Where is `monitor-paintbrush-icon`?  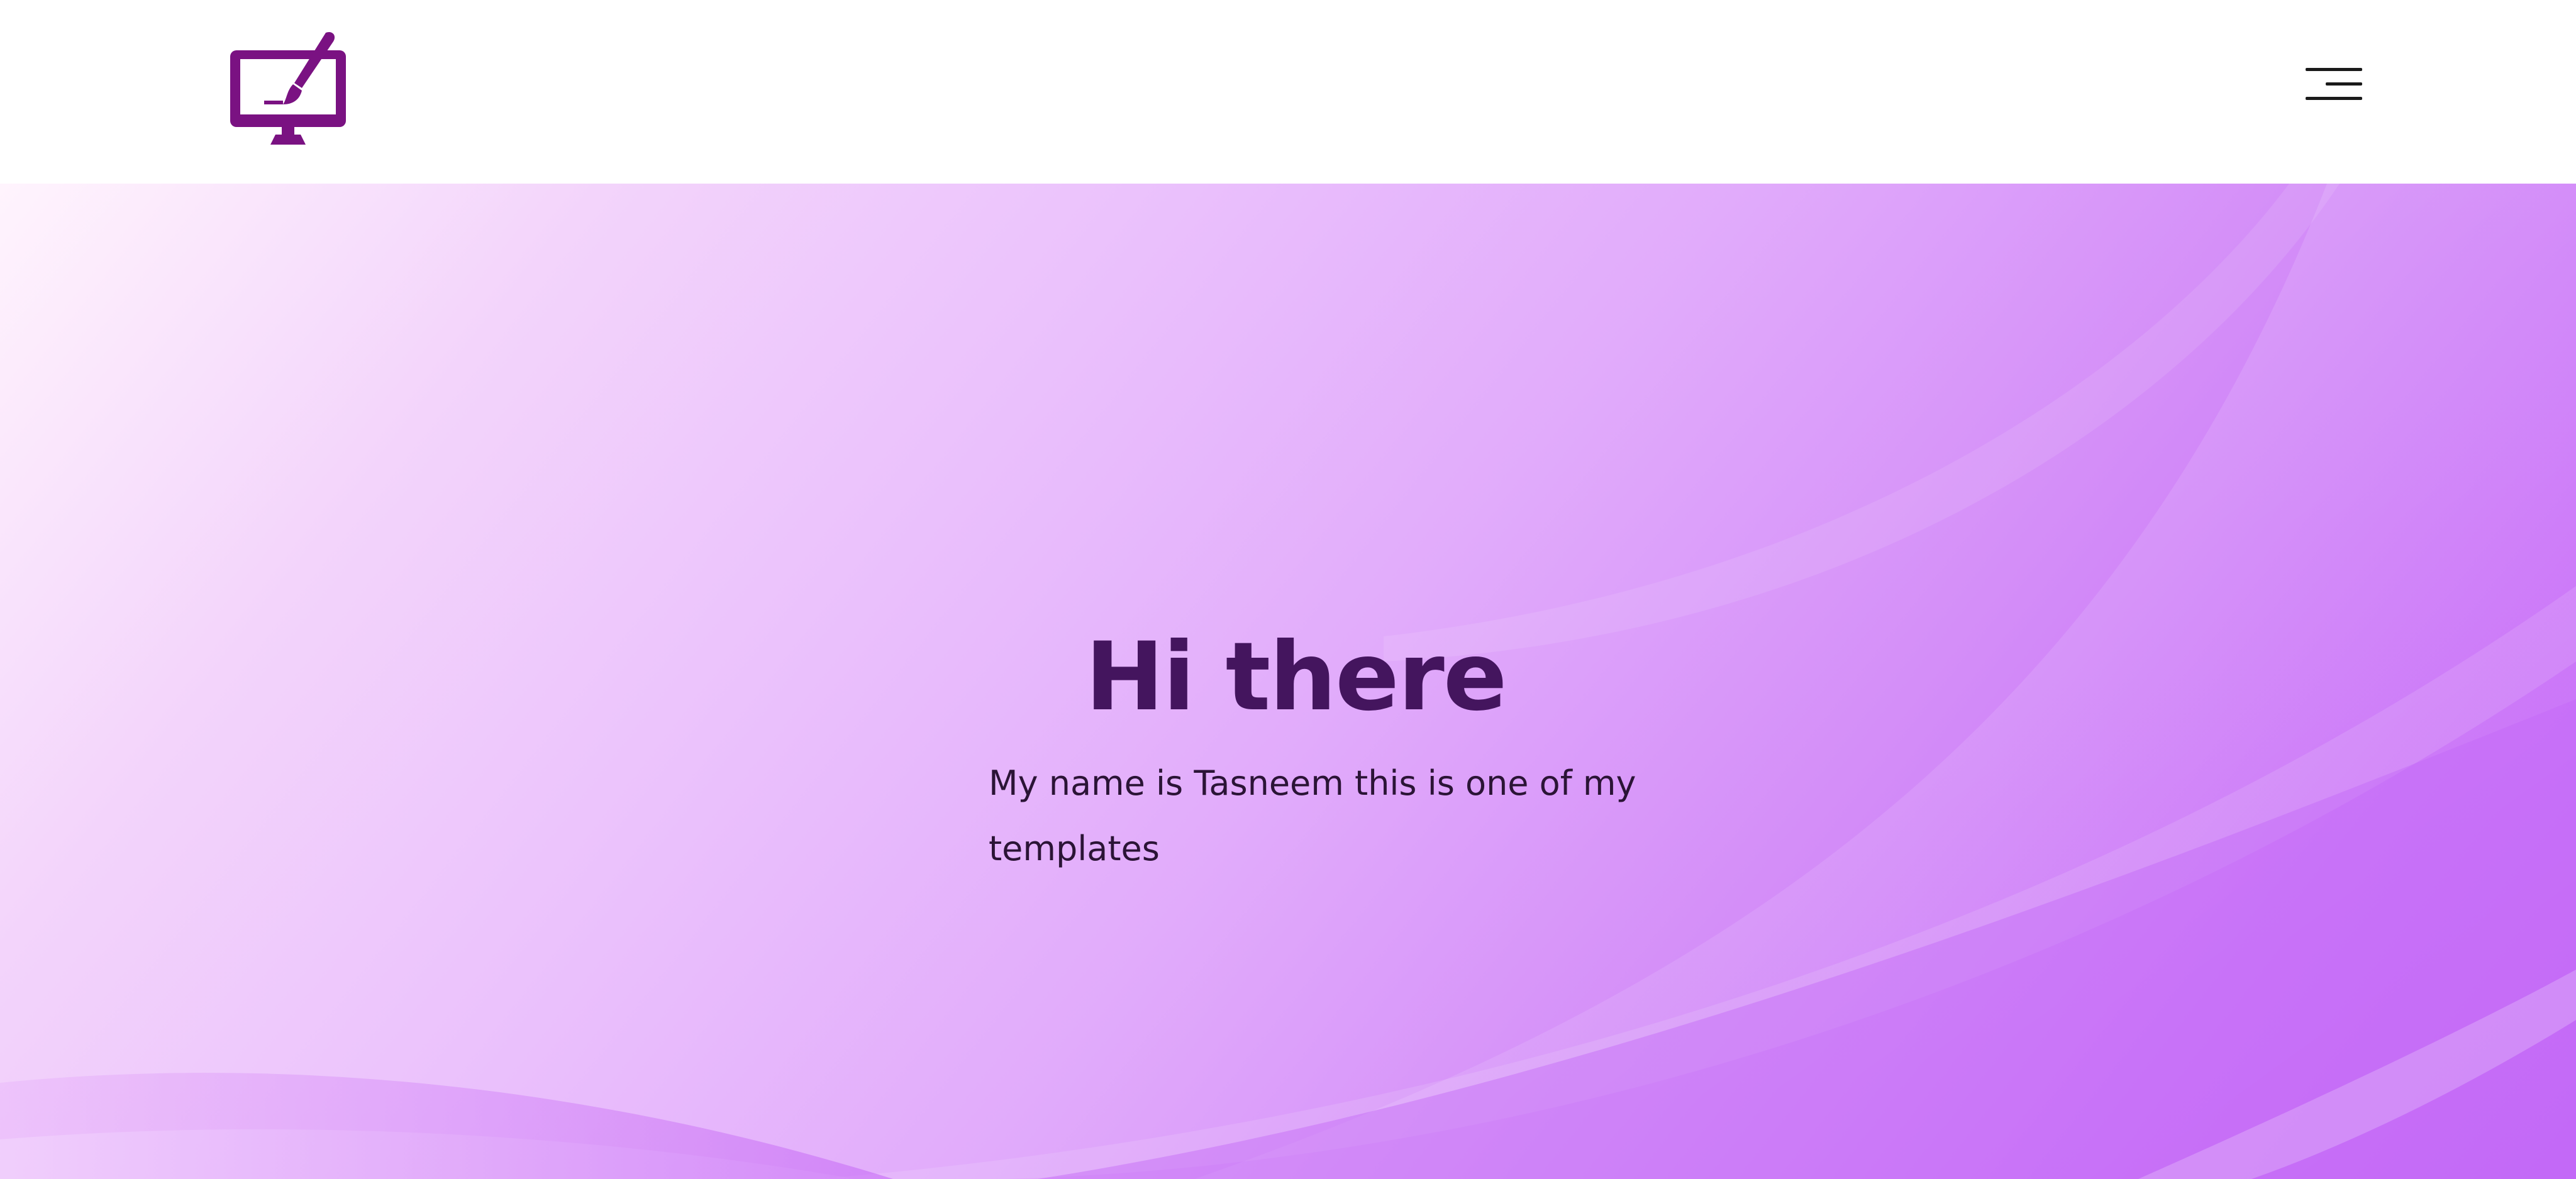
monitor-paintbrush-icon is located at coordinates (288, 88).